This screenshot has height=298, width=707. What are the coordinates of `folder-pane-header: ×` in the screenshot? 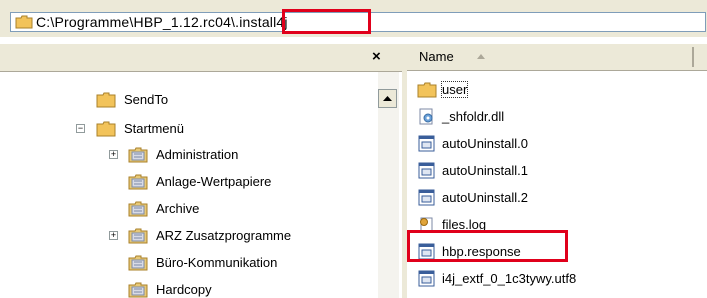 It's located at (201, 58).